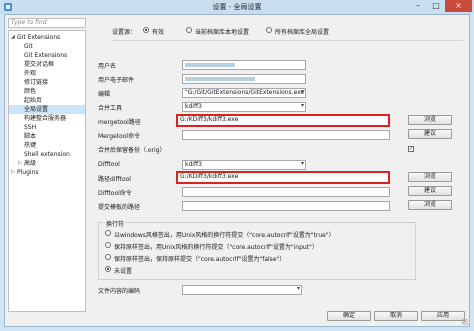 This screenshot has height=331, width=474. What do you see at coordinates (443, 316) in the screenshot?
I see `apply-button: 应用` at bounding box center [443, 316].